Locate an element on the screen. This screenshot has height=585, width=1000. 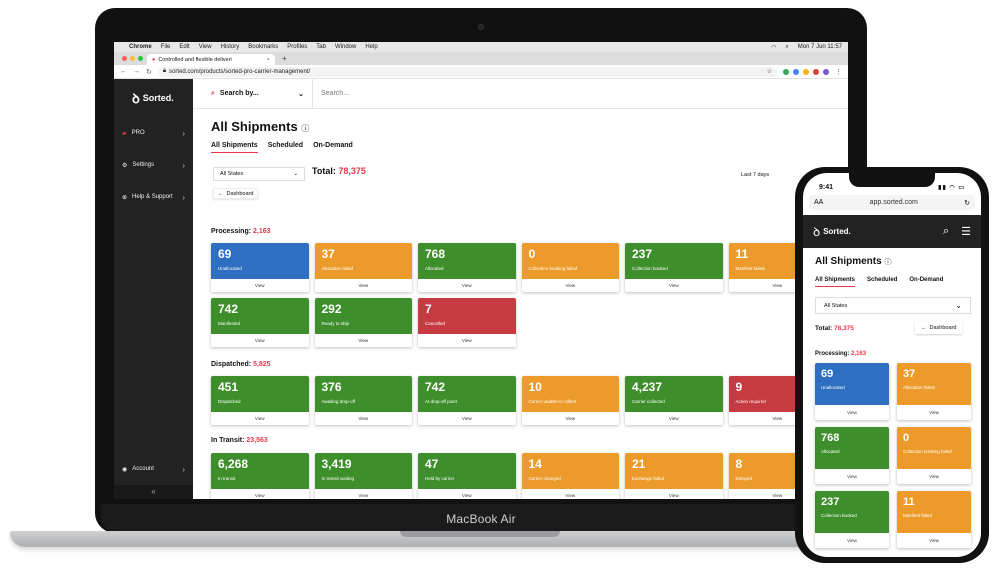
status-card: 10 Carrier unable to collect View is located at coordinates (570, 400).